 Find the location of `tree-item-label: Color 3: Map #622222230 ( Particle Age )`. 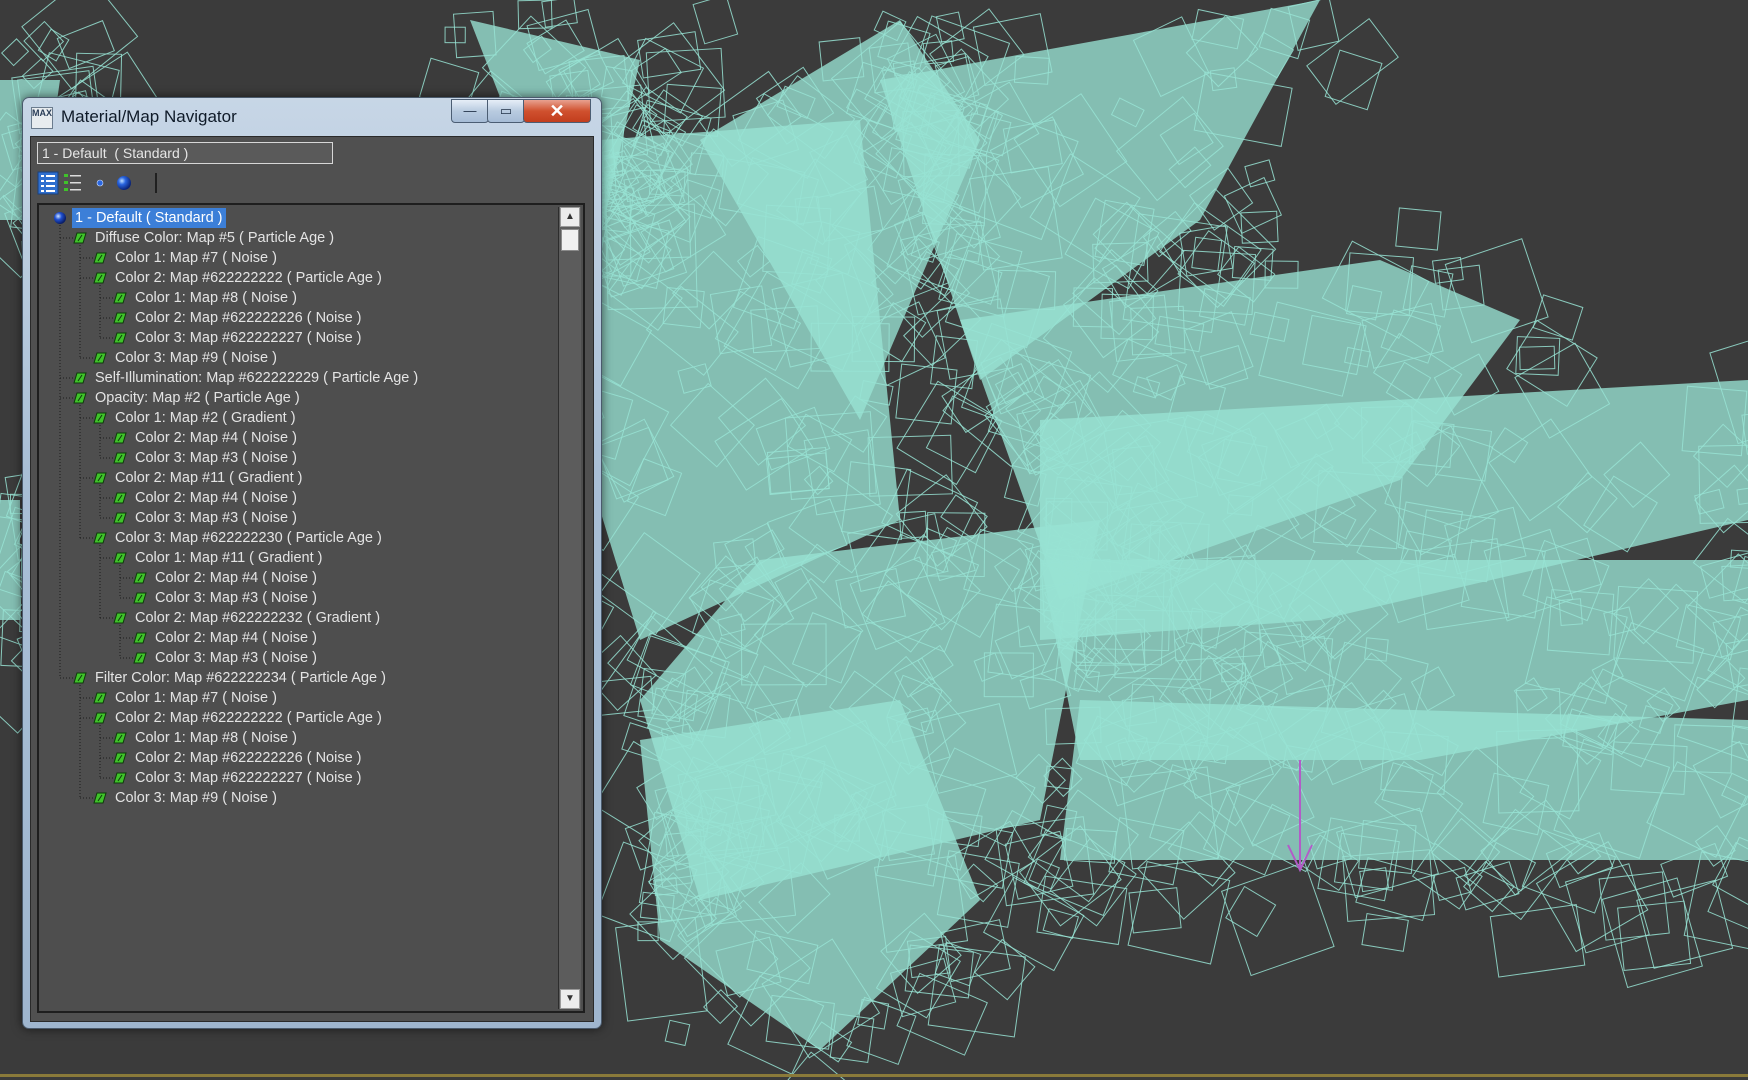

tree-item-label: Color 3: Map #622222230 ( Particle Age ) is located at coordinates (248, 538).